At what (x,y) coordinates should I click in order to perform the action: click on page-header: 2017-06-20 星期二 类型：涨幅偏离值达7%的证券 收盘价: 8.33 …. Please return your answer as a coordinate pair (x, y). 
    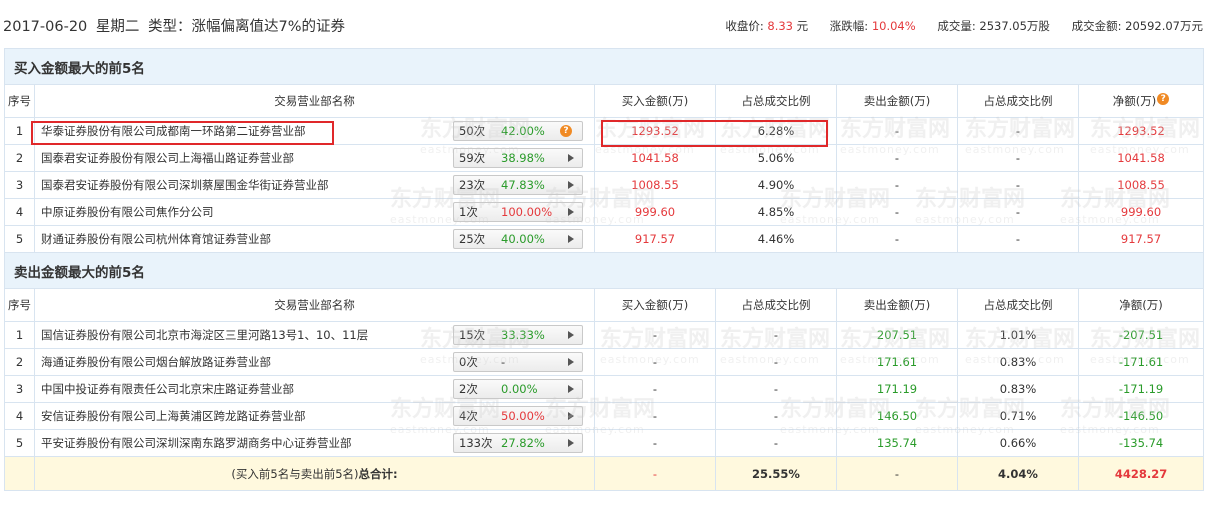
    Looking at the image, I should click on (605, 23).